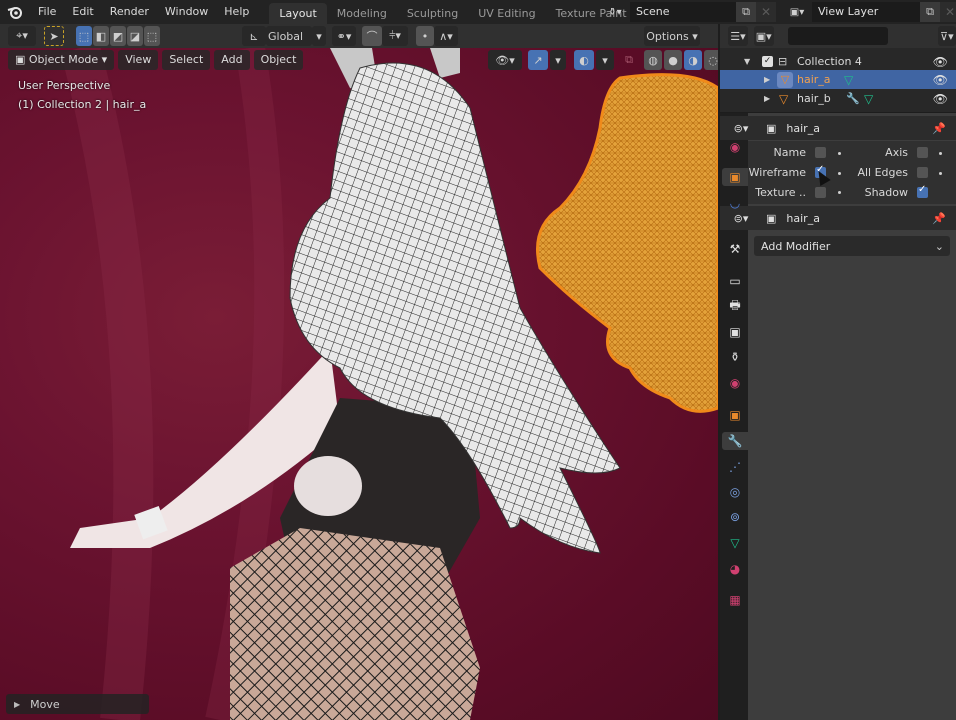 The height and width of the screenshot is (720, 956). I want to click on tool-icon: ⚒, so click(735, 249).